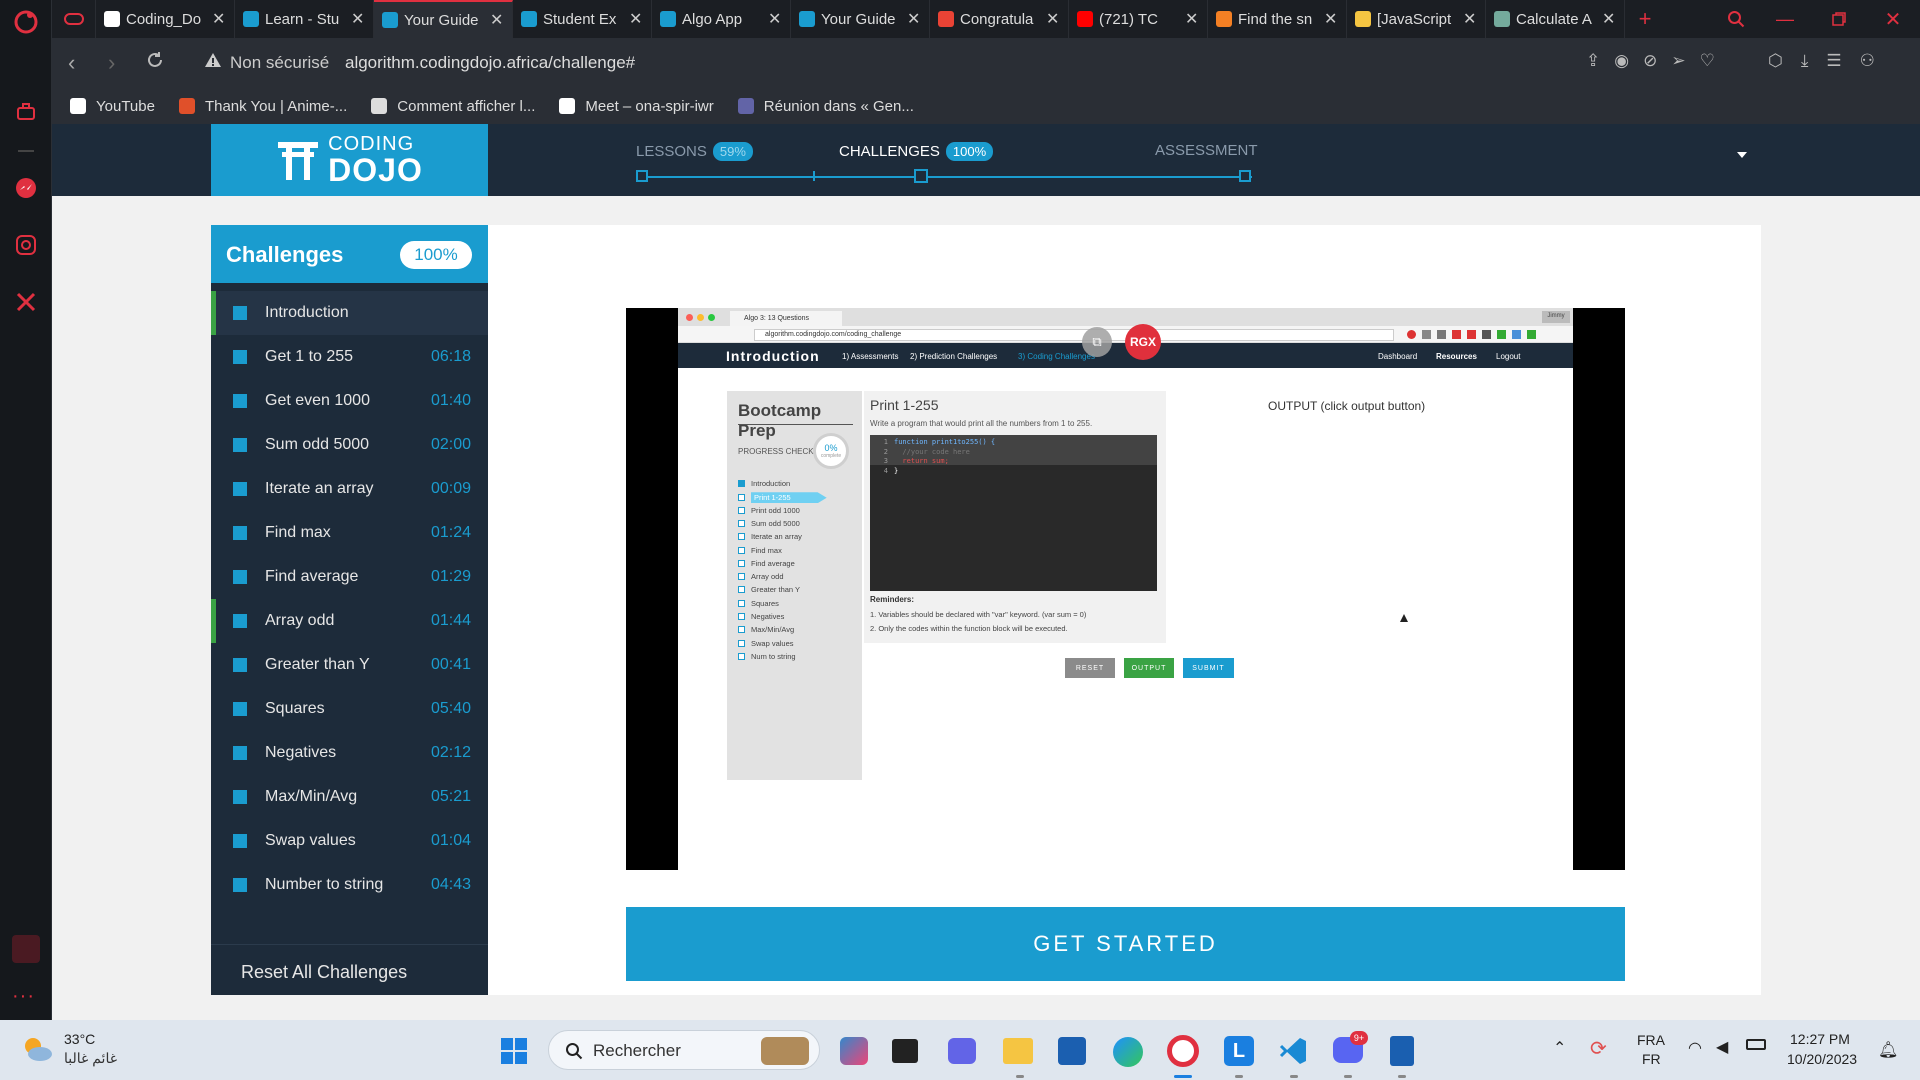  What do you see at coordinates (112, 106) in the screenshot?
I see `bookmark-item: YouTube` at bounding box center [112, 106].